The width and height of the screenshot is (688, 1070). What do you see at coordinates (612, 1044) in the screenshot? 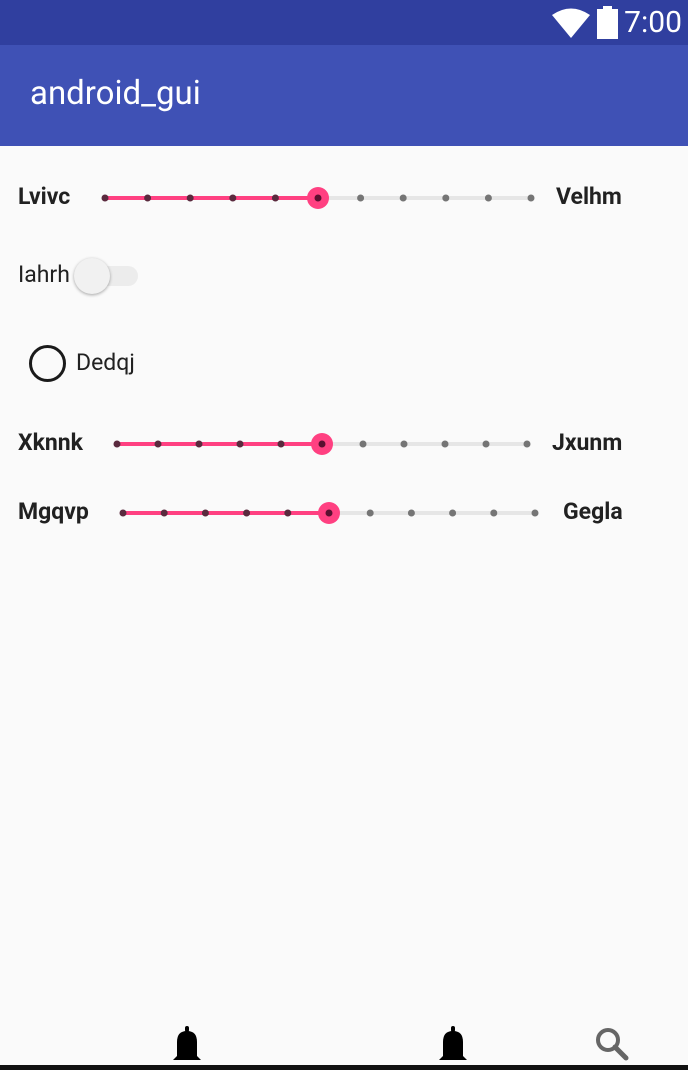
I see `search-icon` at bounding box center [612, 1044].